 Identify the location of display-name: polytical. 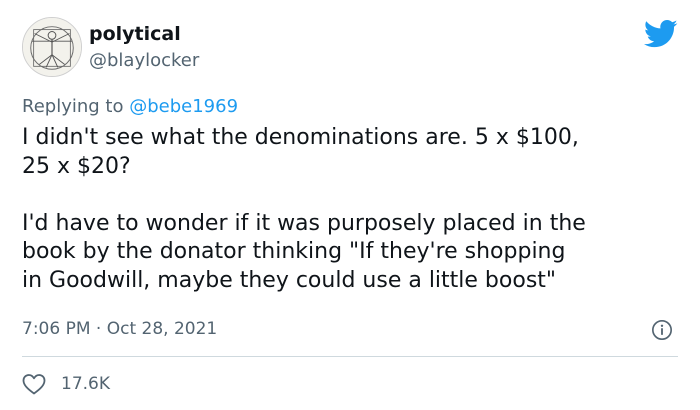
(135, 34).